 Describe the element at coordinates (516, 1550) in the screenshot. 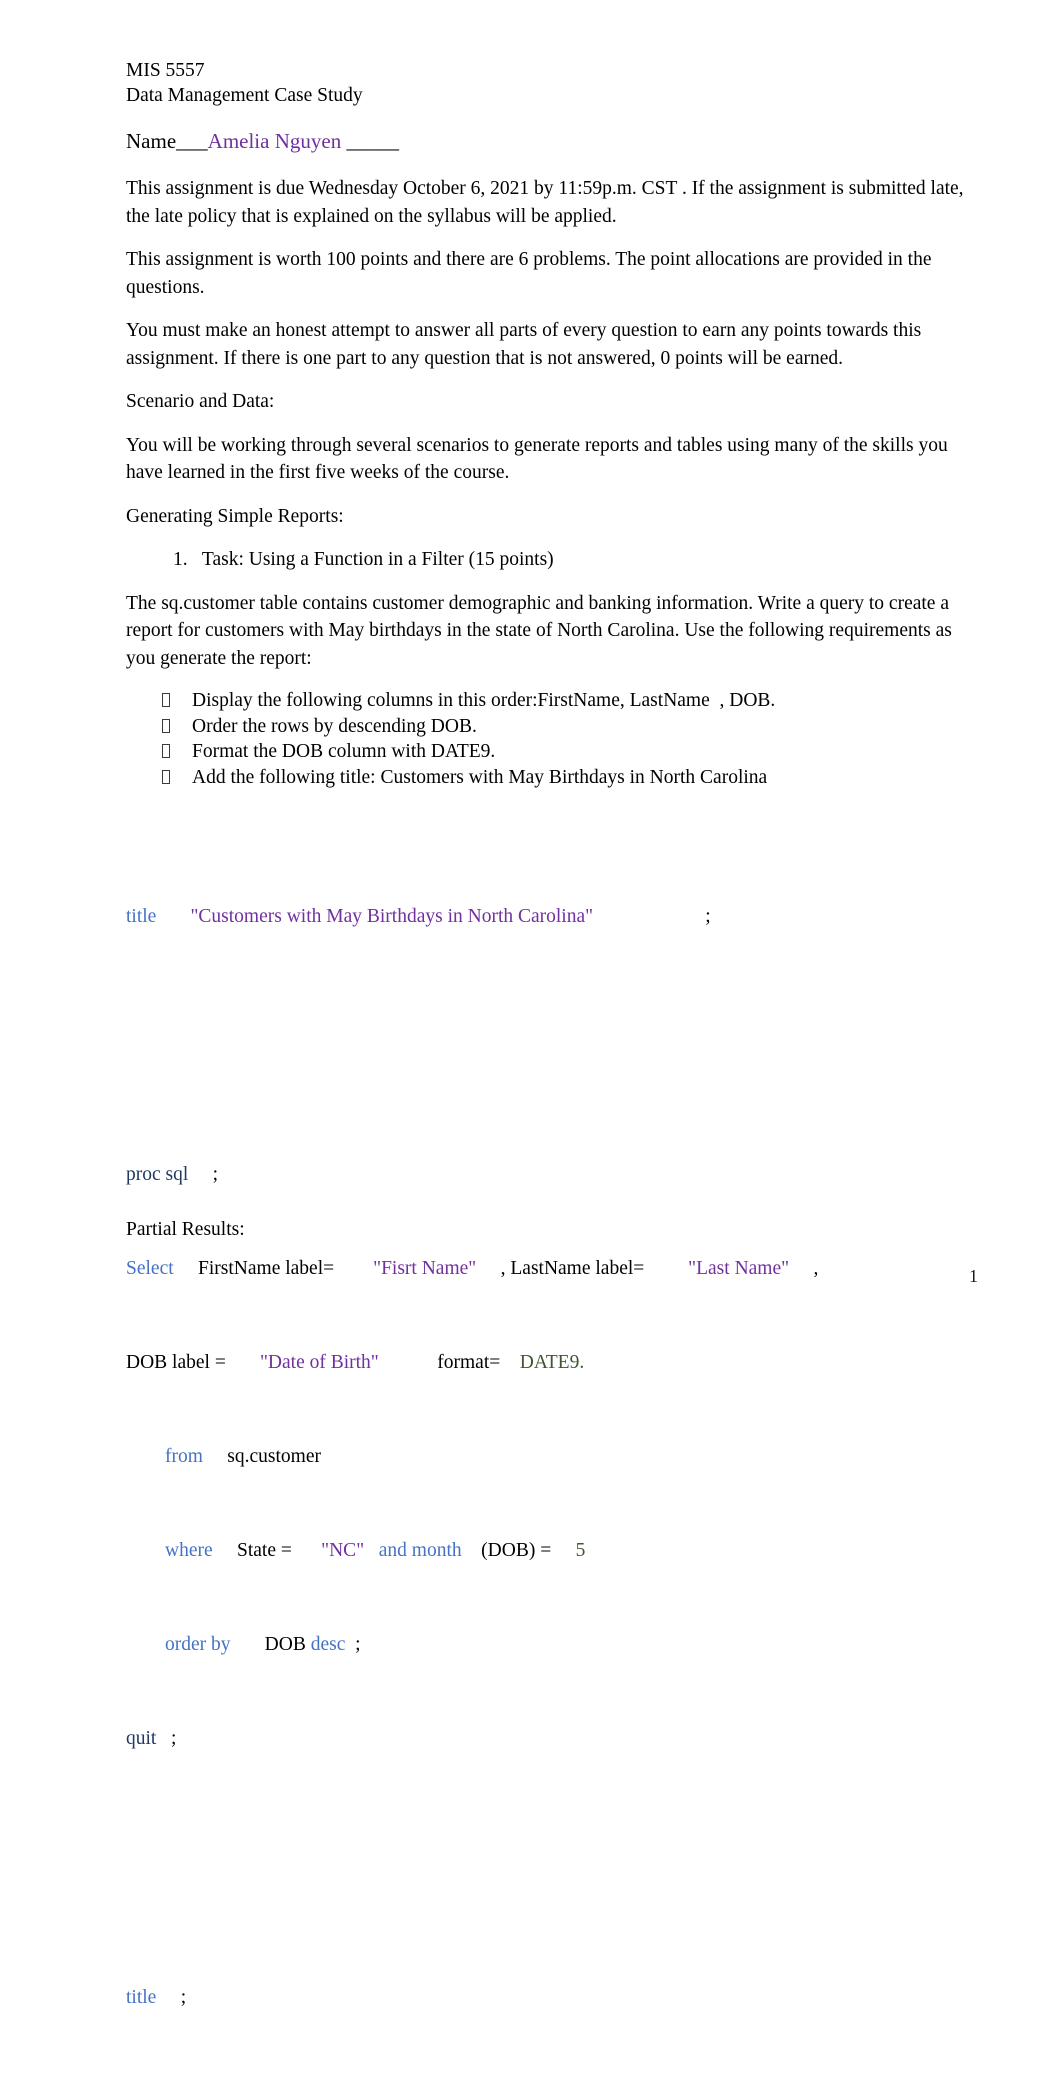

I see `dob-function-arg: (DOB) =` at that location.